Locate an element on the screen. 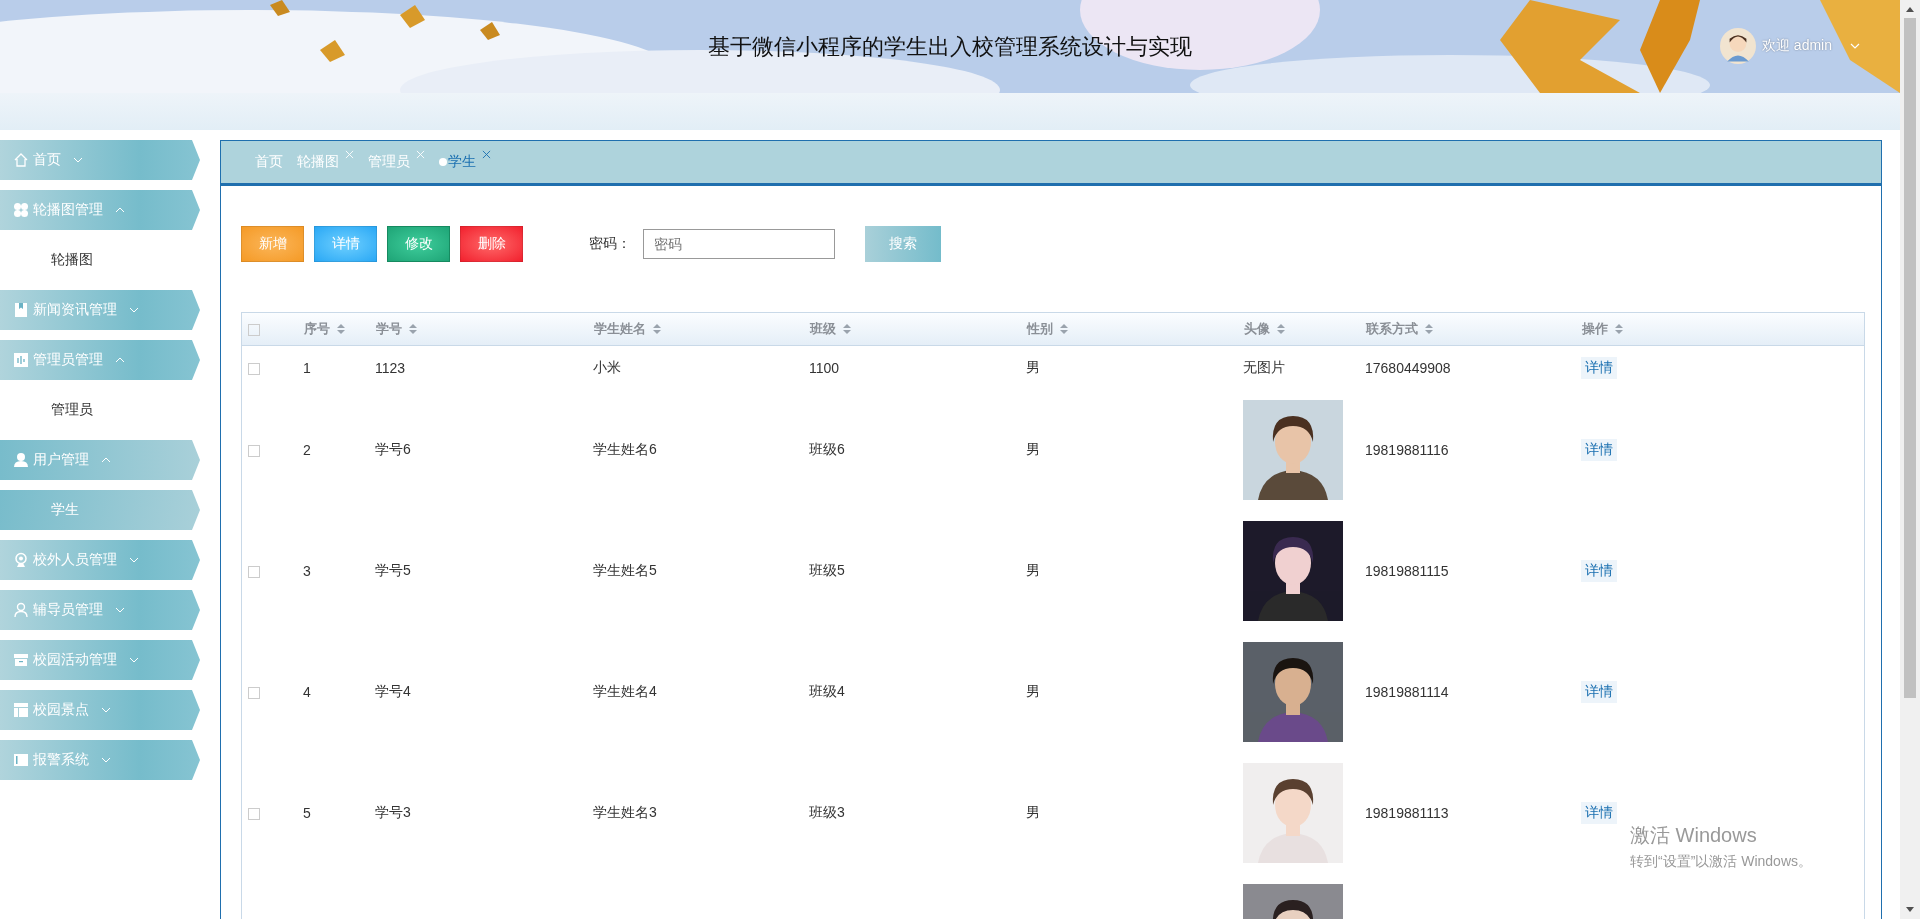 This screenshot has height=919, width=1920. column-header: 班级 is located at coordinates (823, 328).